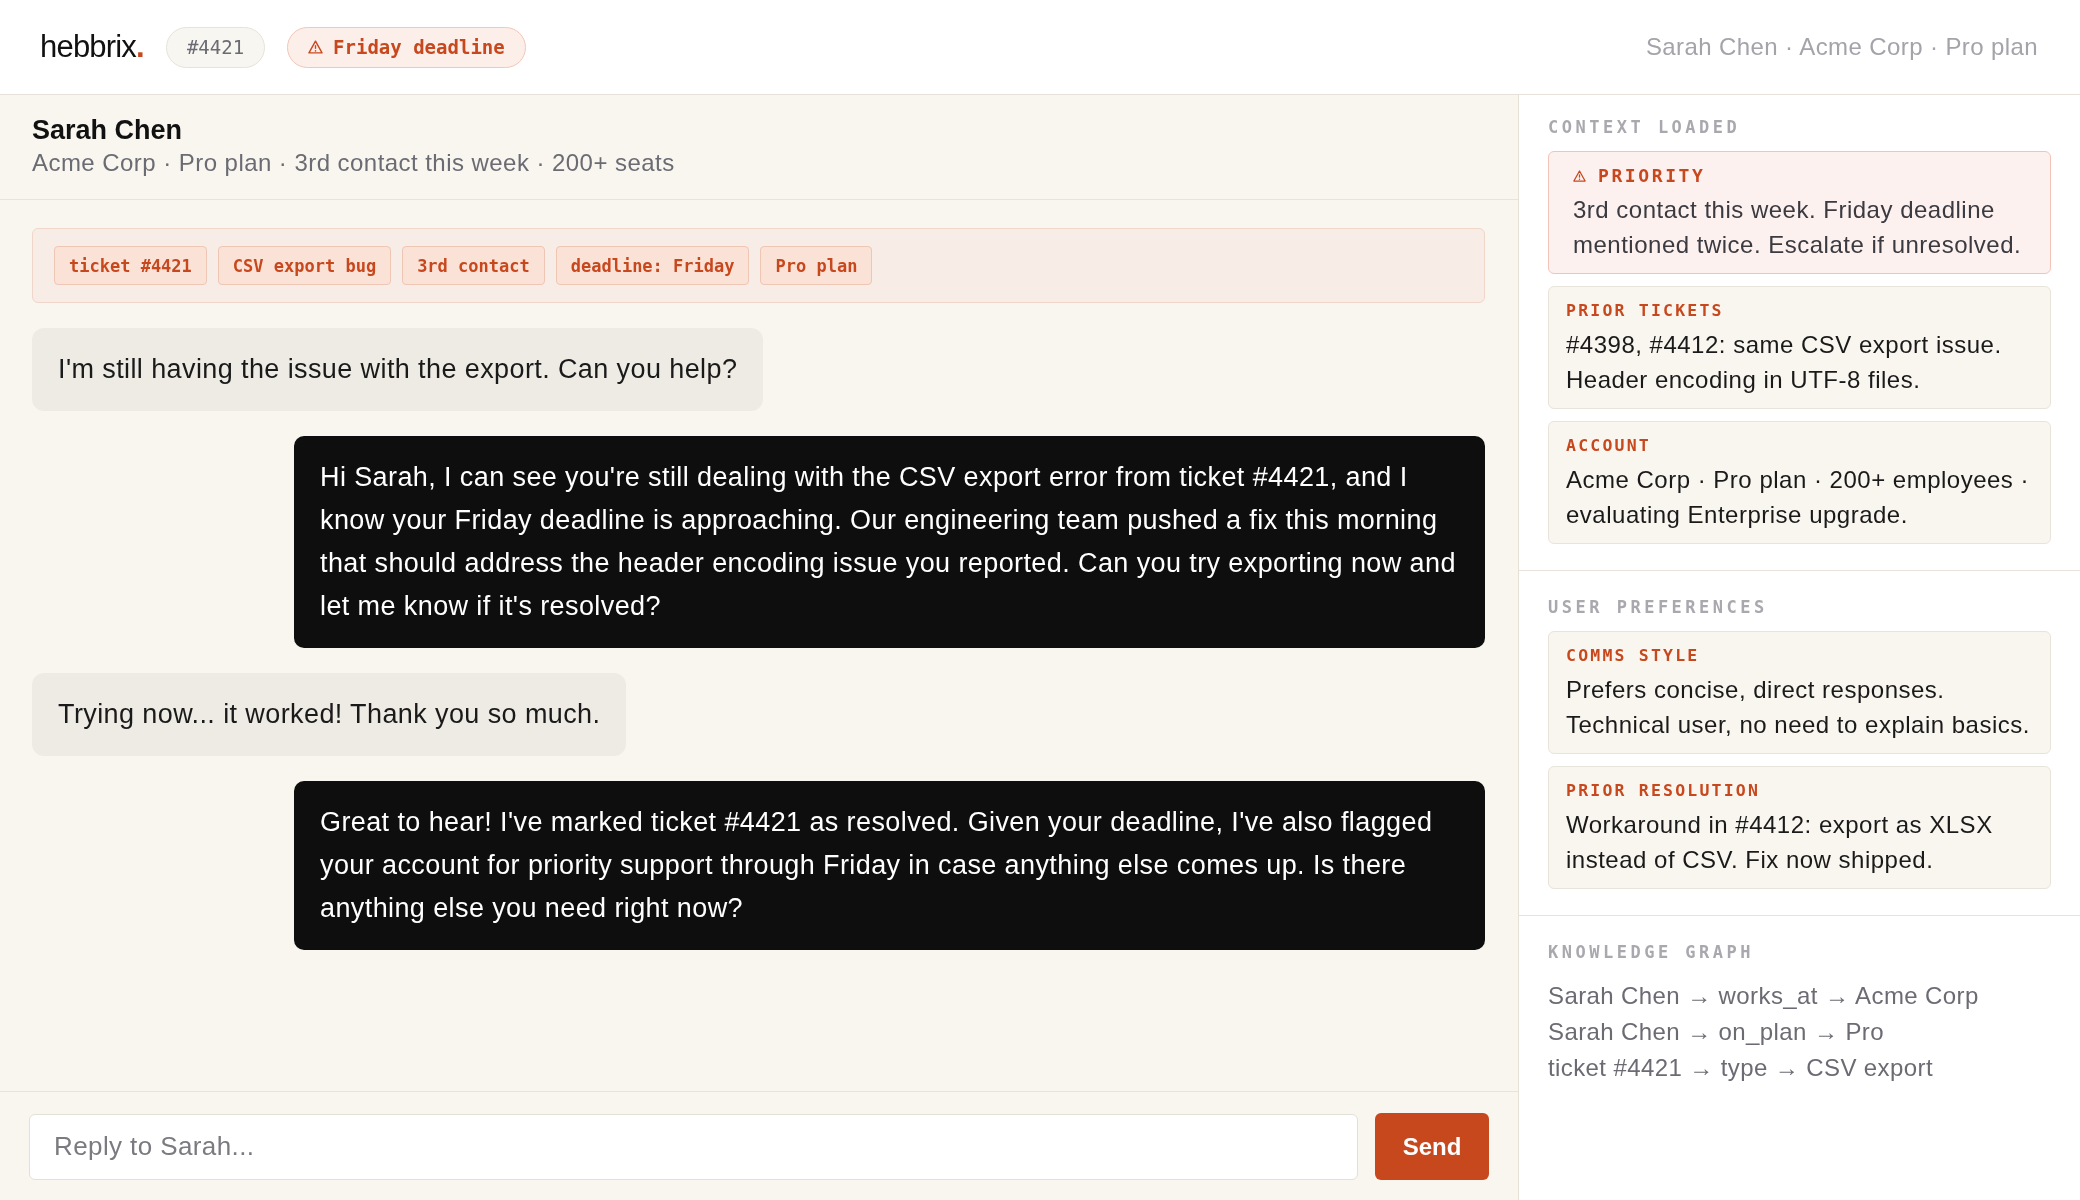  I want to click on graph-triple: Sarah Chen → works_at → Acme Corp, so click(1764, 996).